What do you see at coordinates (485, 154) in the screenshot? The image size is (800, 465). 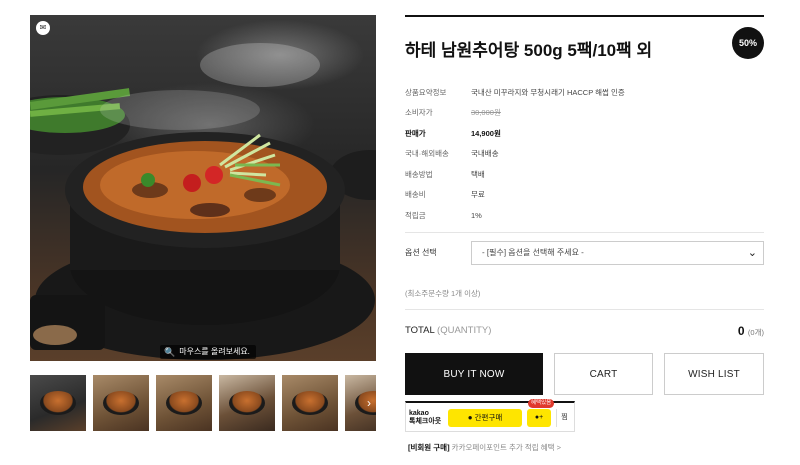 I see `spec-value: 국내배송` at bounding box center [485, 154].